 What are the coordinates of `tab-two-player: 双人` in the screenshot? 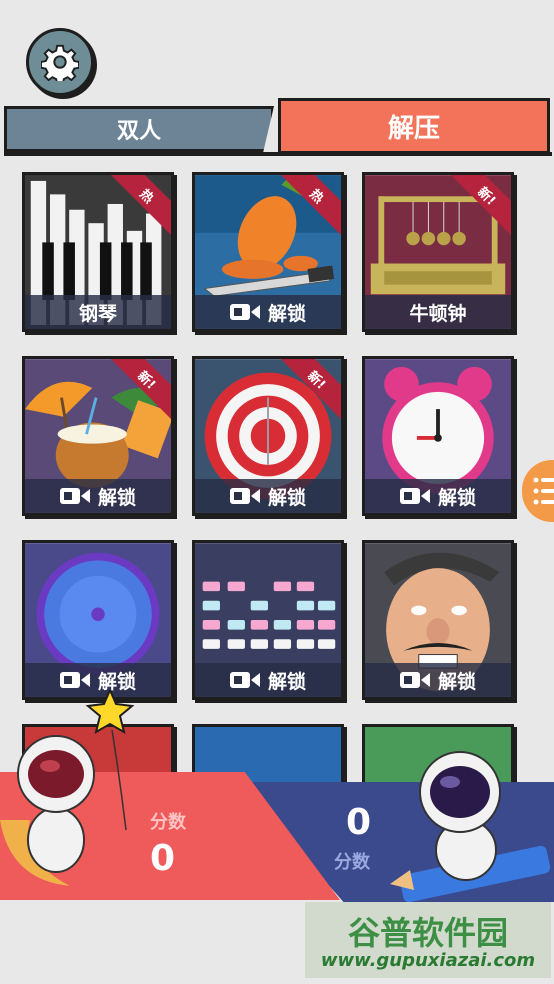 It's located at (139, 129).